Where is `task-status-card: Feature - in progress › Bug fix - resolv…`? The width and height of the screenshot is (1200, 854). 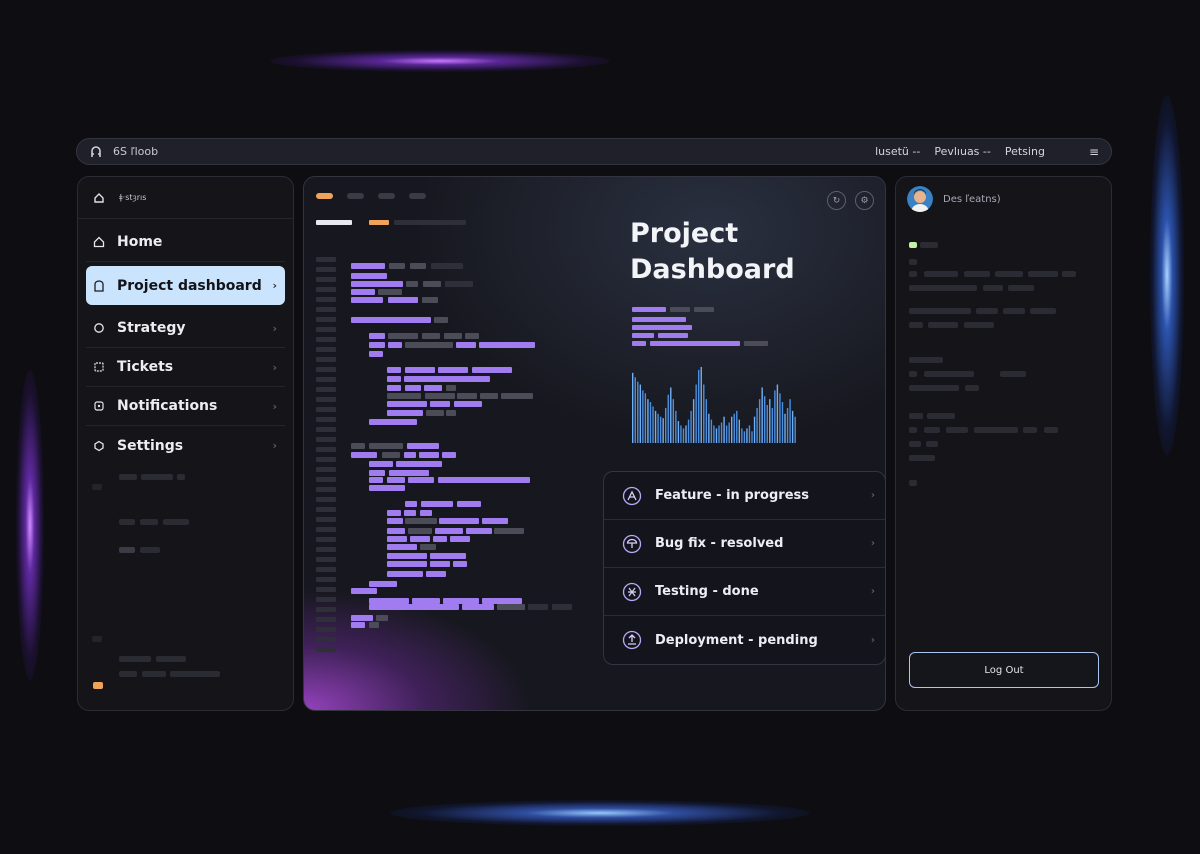
task-status-card: Feature - in progress › Bug fix - resolv… is located at coordinates (744, 568).